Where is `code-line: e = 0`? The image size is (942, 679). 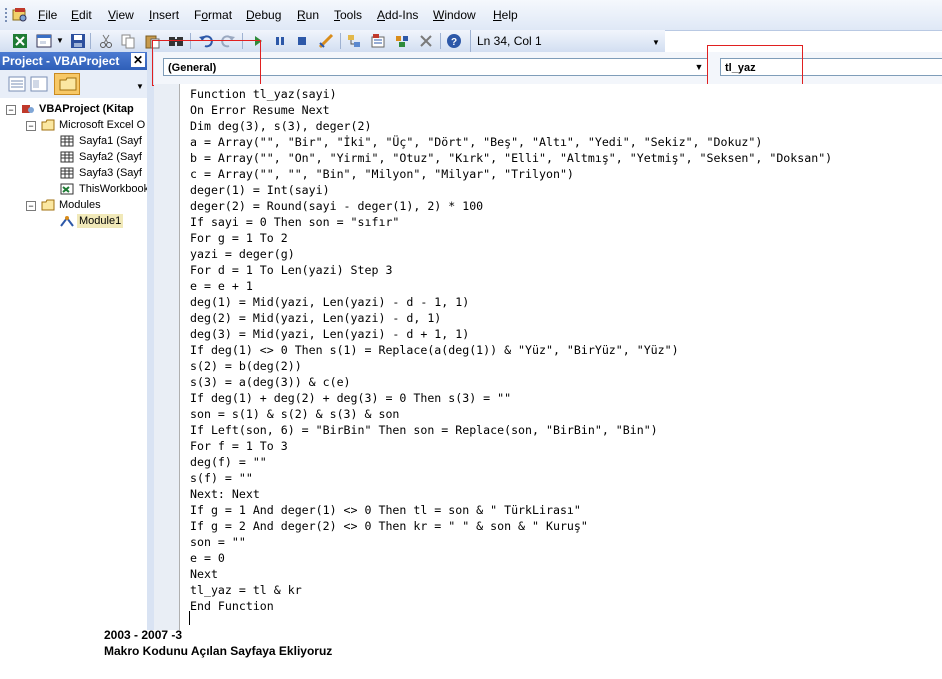 code-line: e = 0 is located at coordinates (207, 558).